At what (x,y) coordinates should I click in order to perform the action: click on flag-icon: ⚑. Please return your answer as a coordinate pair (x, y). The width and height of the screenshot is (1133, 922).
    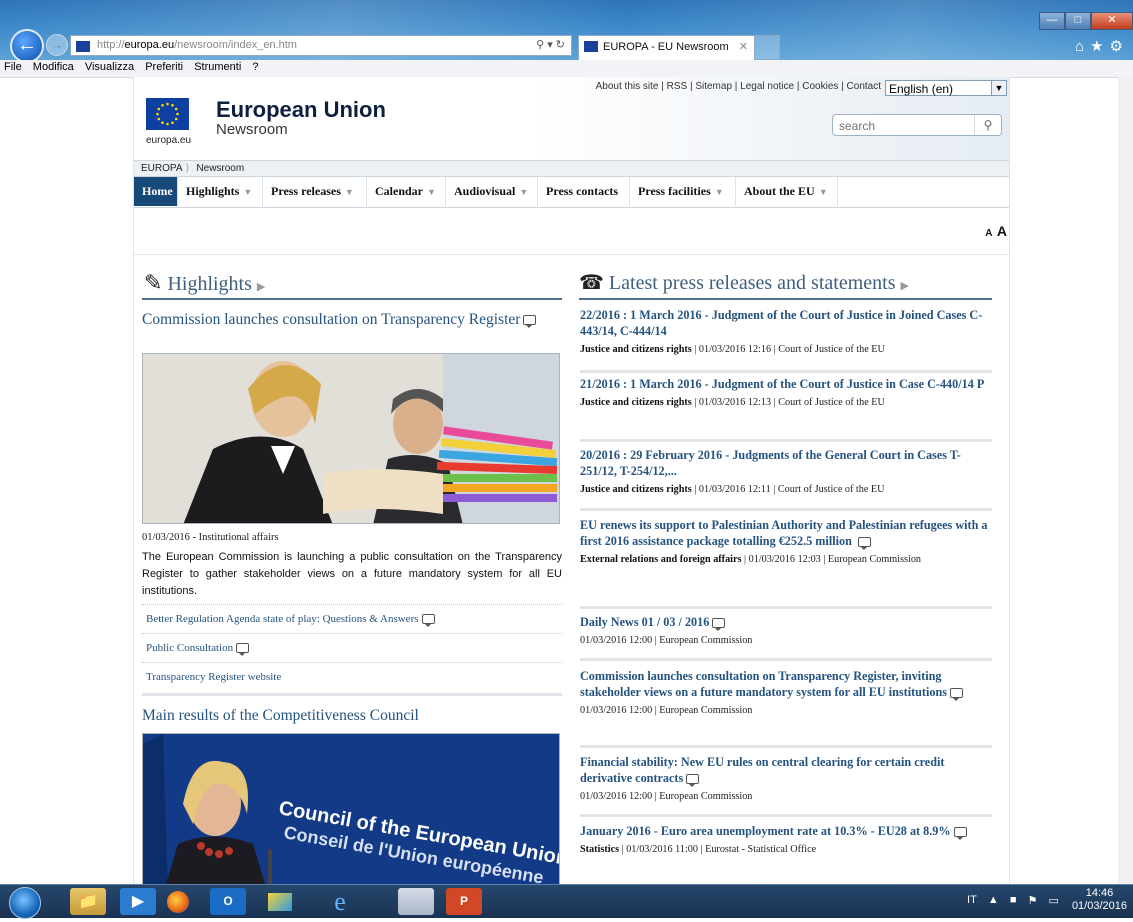
    Looking at the image, I should click on (1033, 900).